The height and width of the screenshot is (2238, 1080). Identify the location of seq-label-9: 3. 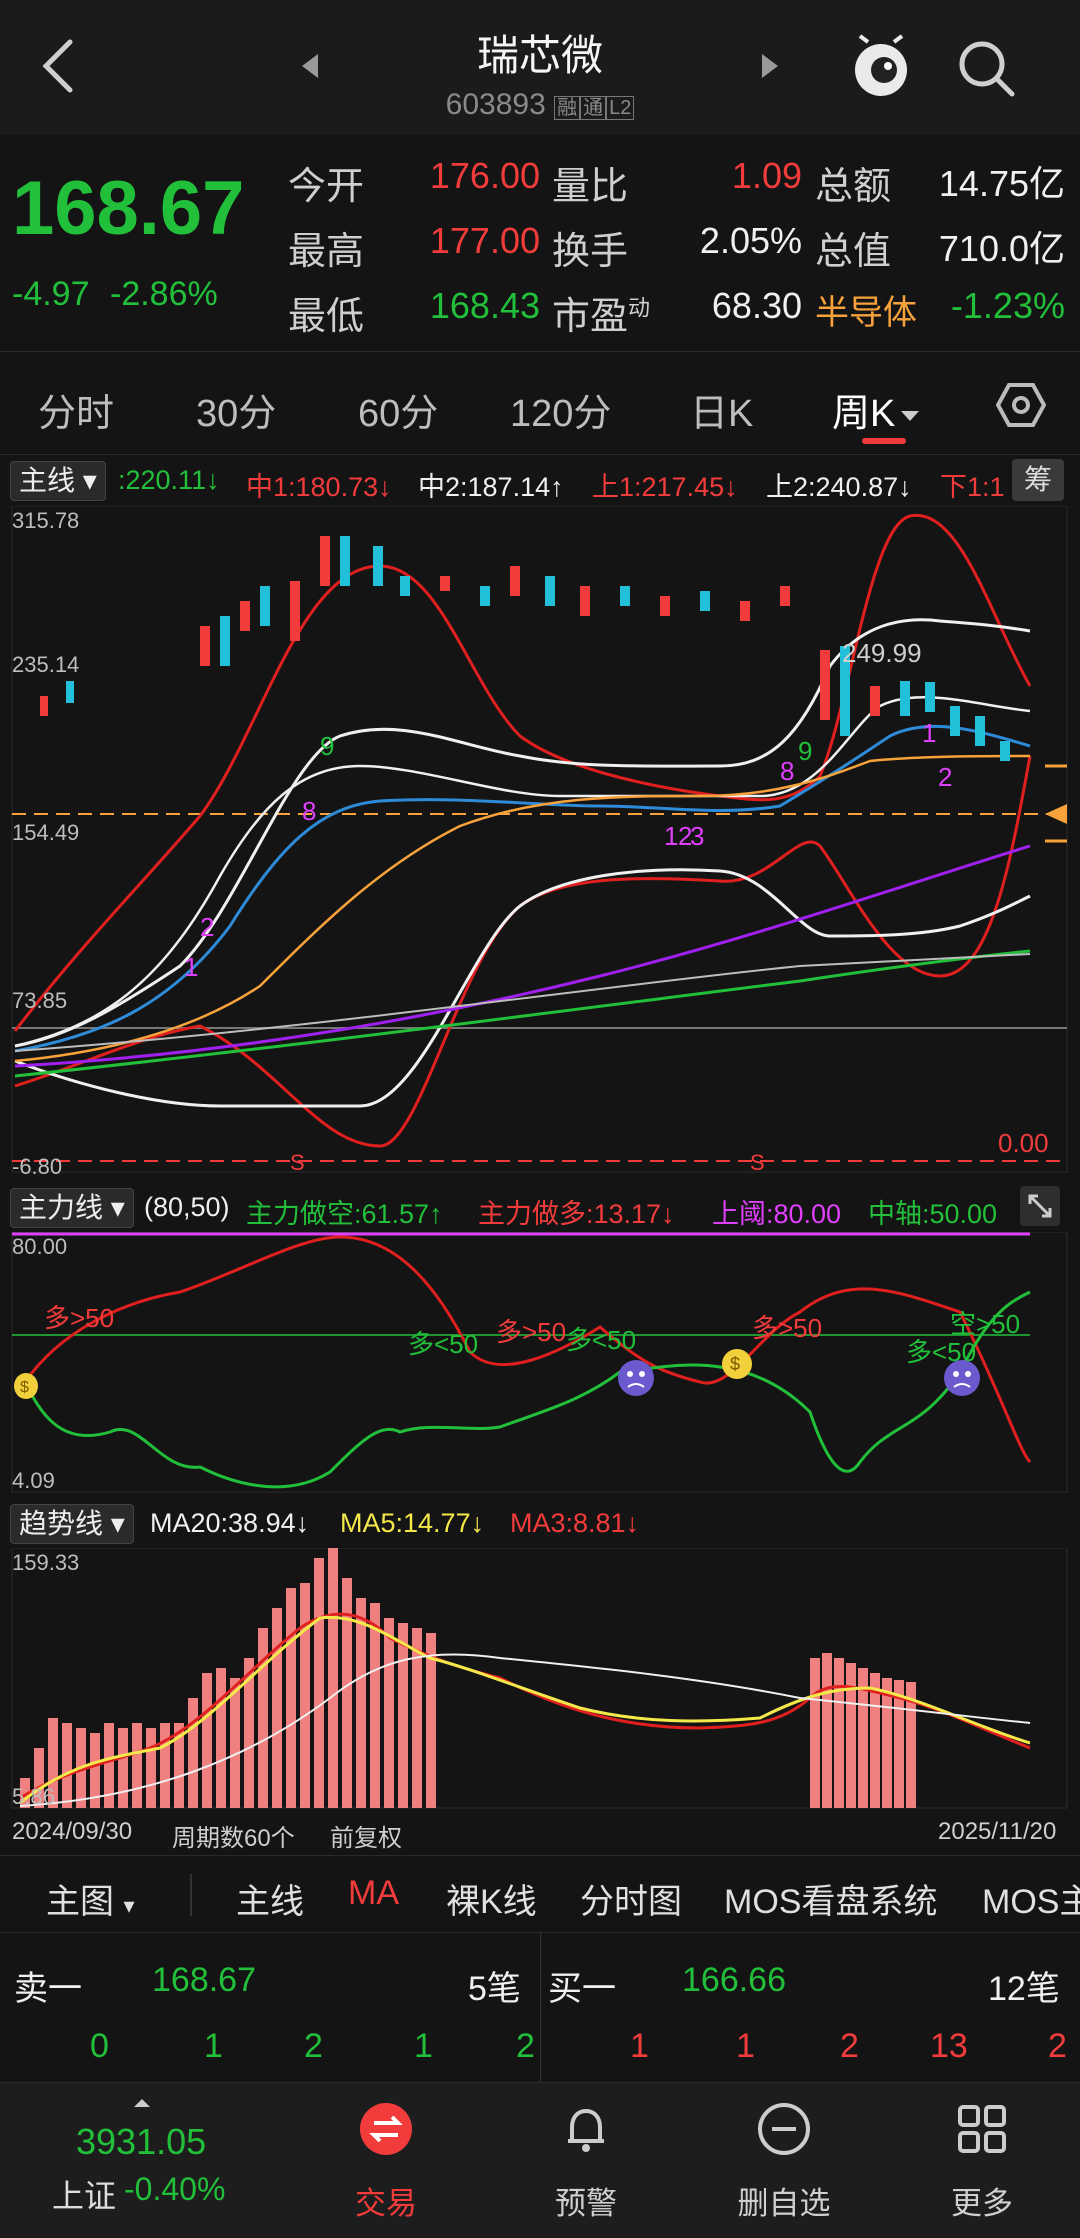
(697, 836).